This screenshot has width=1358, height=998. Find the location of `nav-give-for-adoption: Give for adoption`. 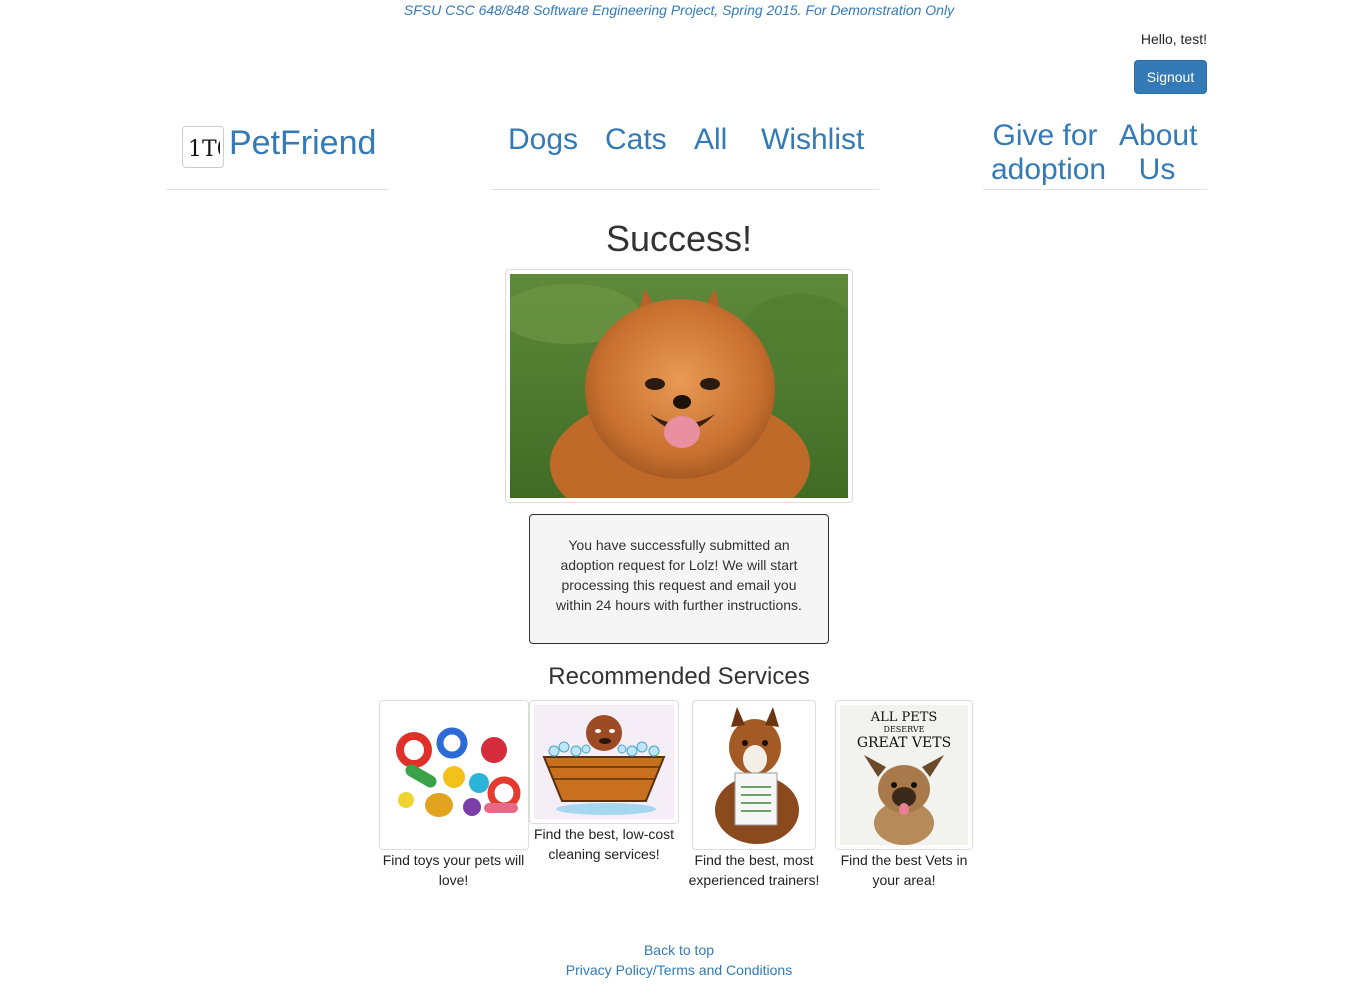

nav-give-for-adoption: Give for adoption is located at coordinates (1048, 153).